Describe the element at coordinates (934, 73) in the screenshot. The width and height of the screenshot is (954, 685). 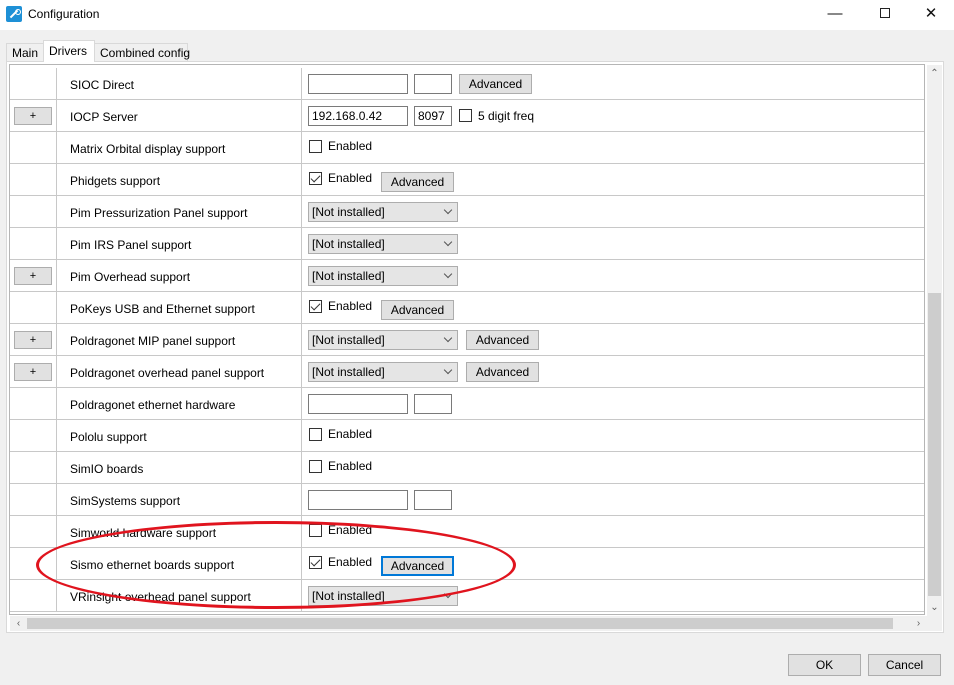
I see `scroll-up-icon: ⌃` at that location.